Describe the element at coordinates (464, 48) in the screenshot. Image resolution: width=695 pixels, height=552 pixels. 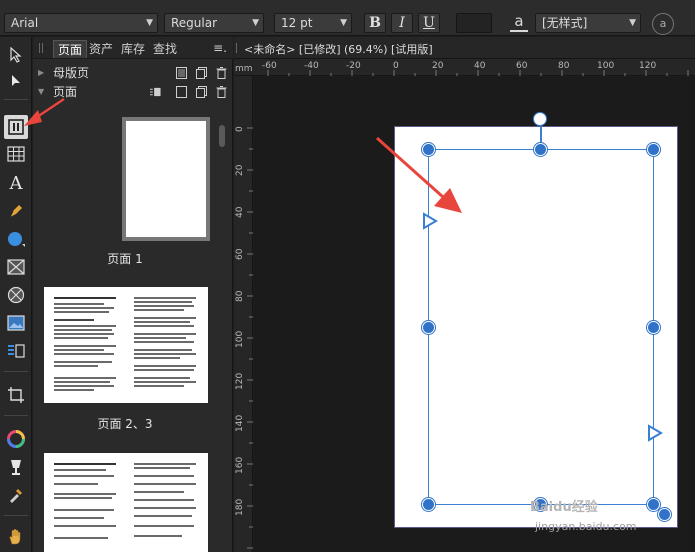
I see `document-tab: <未命名> [已修改] (69.4%) [试用版]` at that location.